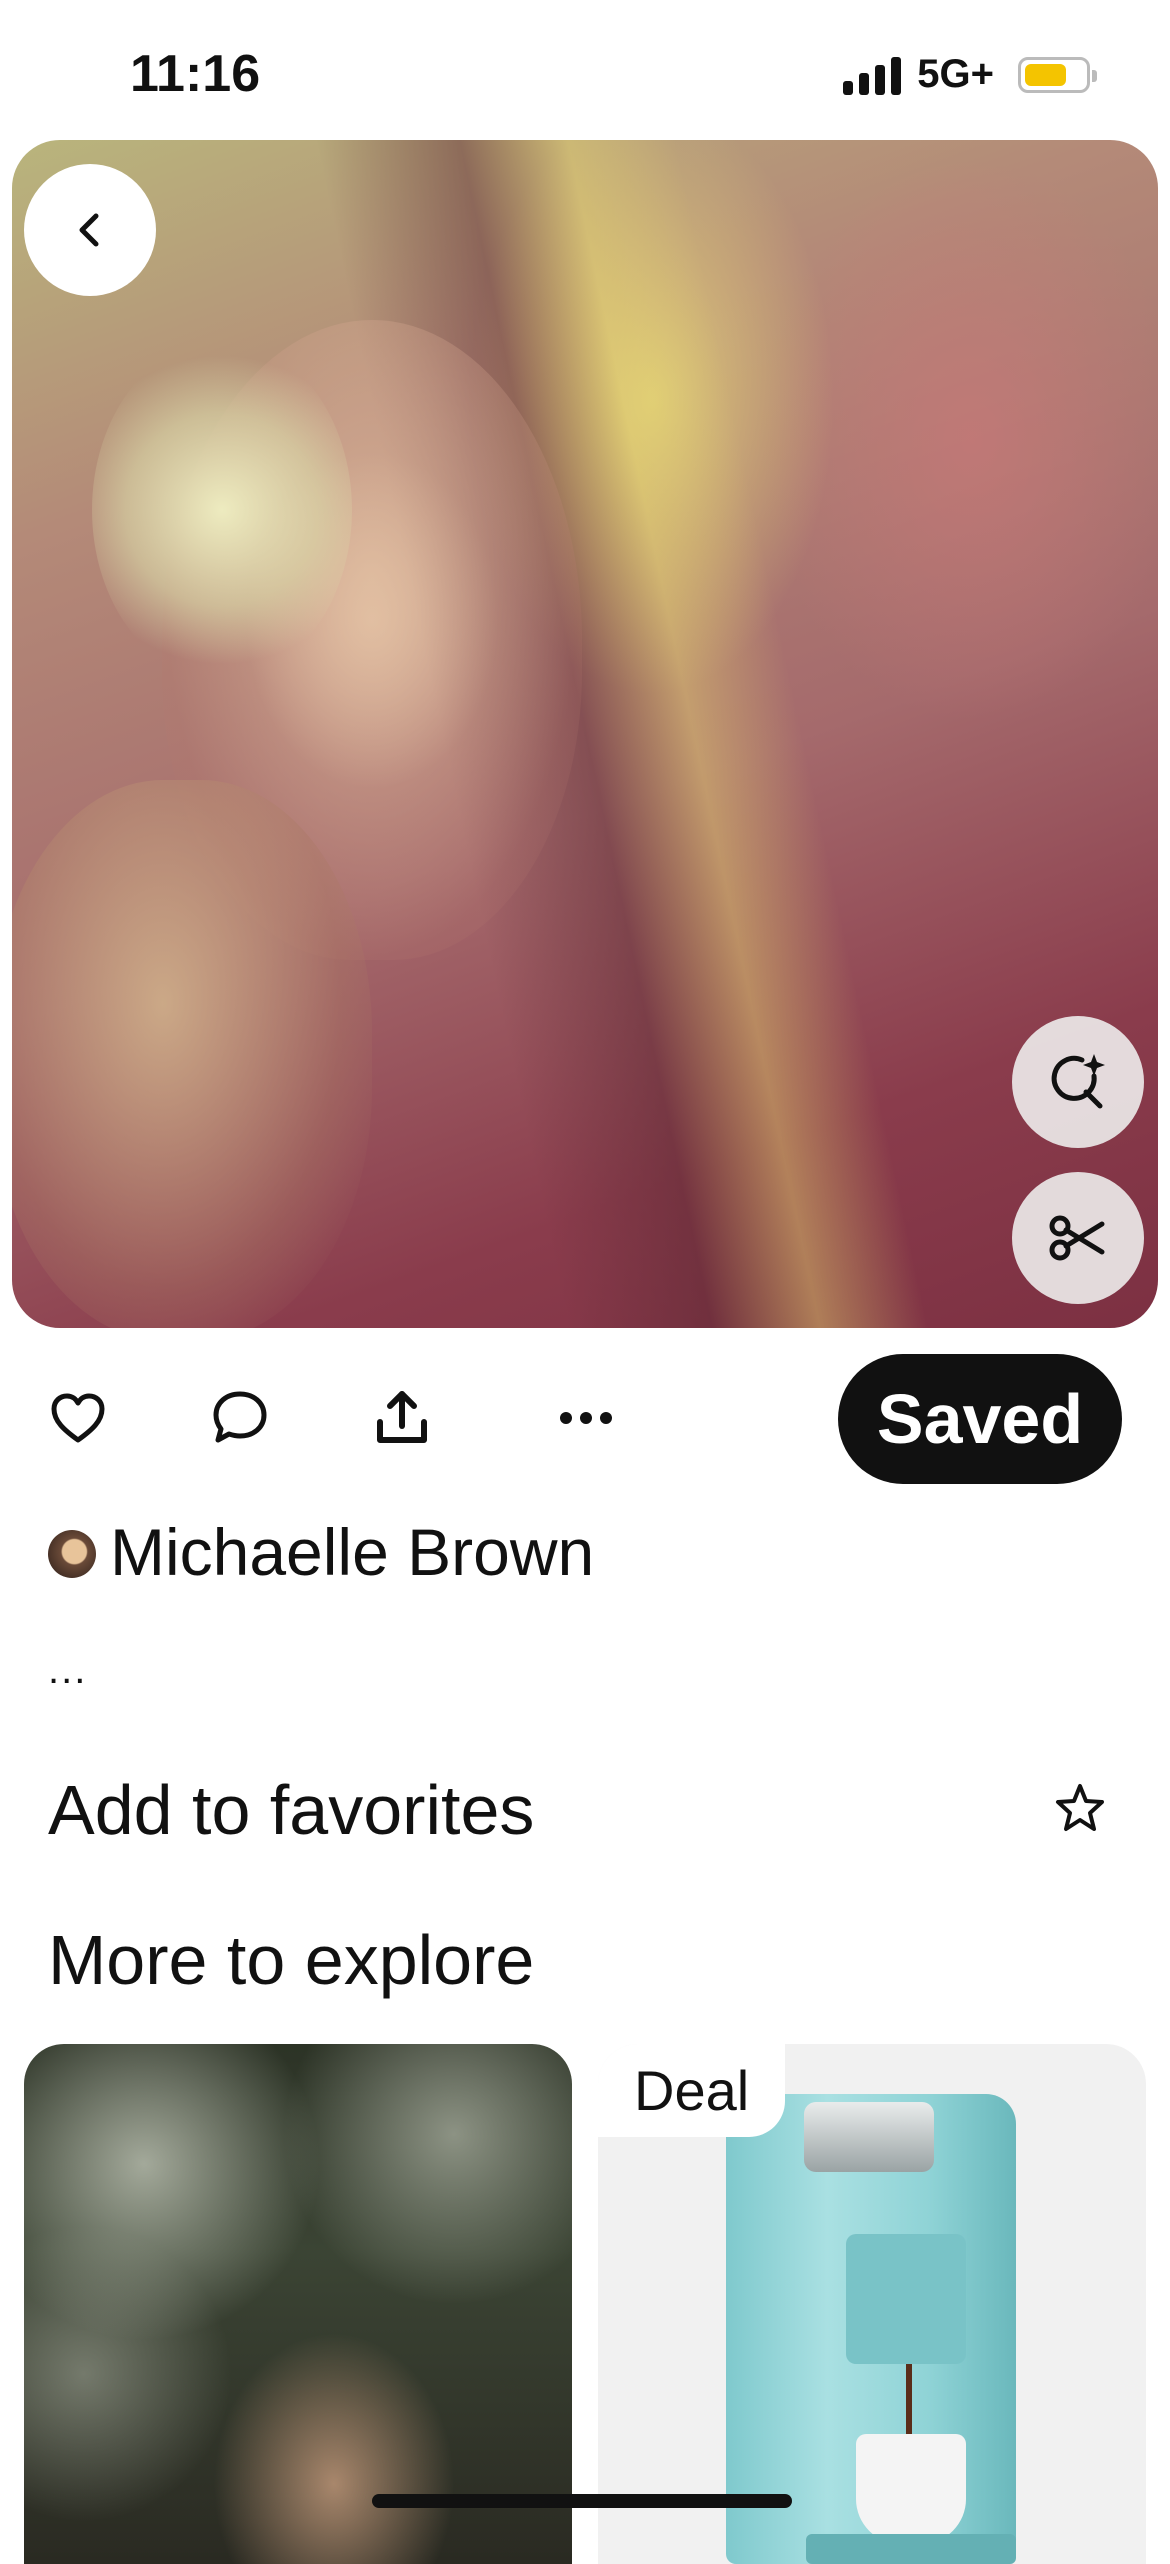  Describe the element at coordinates (222, 510) in the screenshot. I see `image-flower-shape` at that location.